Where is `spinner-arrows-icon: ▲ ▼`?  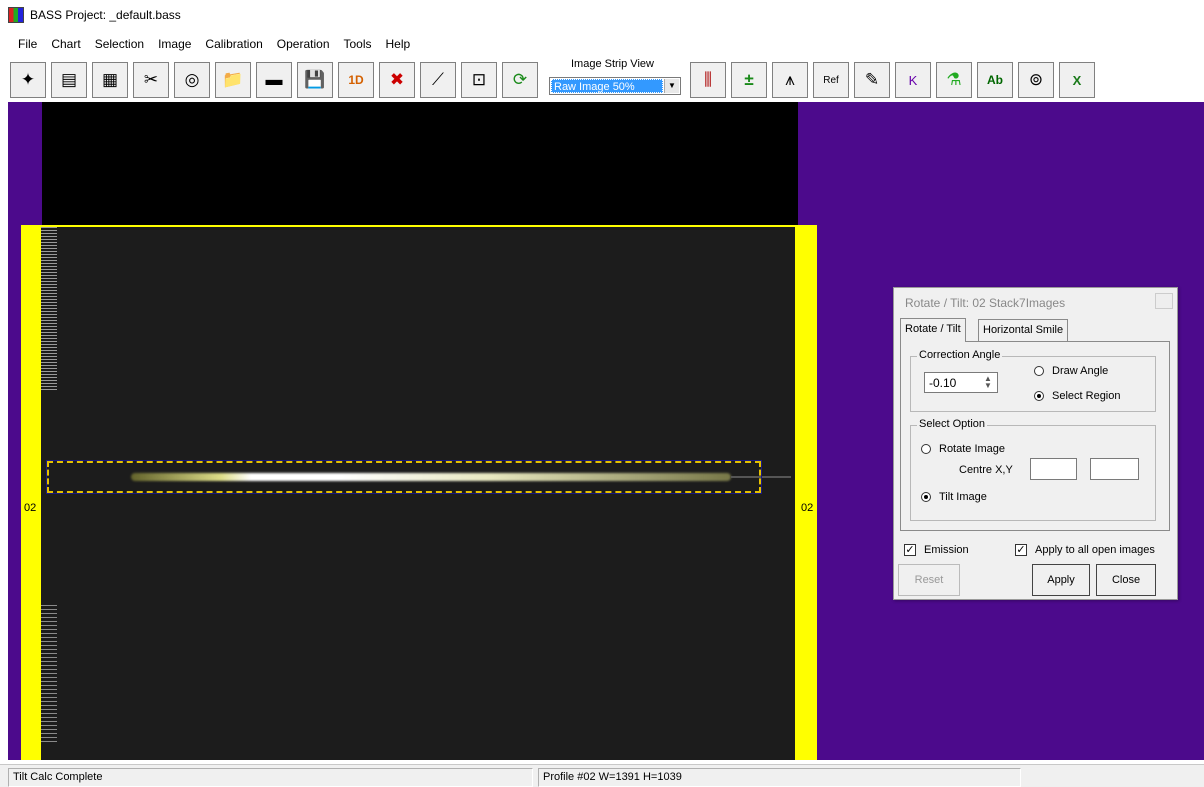 spinner-arrows-icon: ▲ ▼ is located at coordinates (988, 382).